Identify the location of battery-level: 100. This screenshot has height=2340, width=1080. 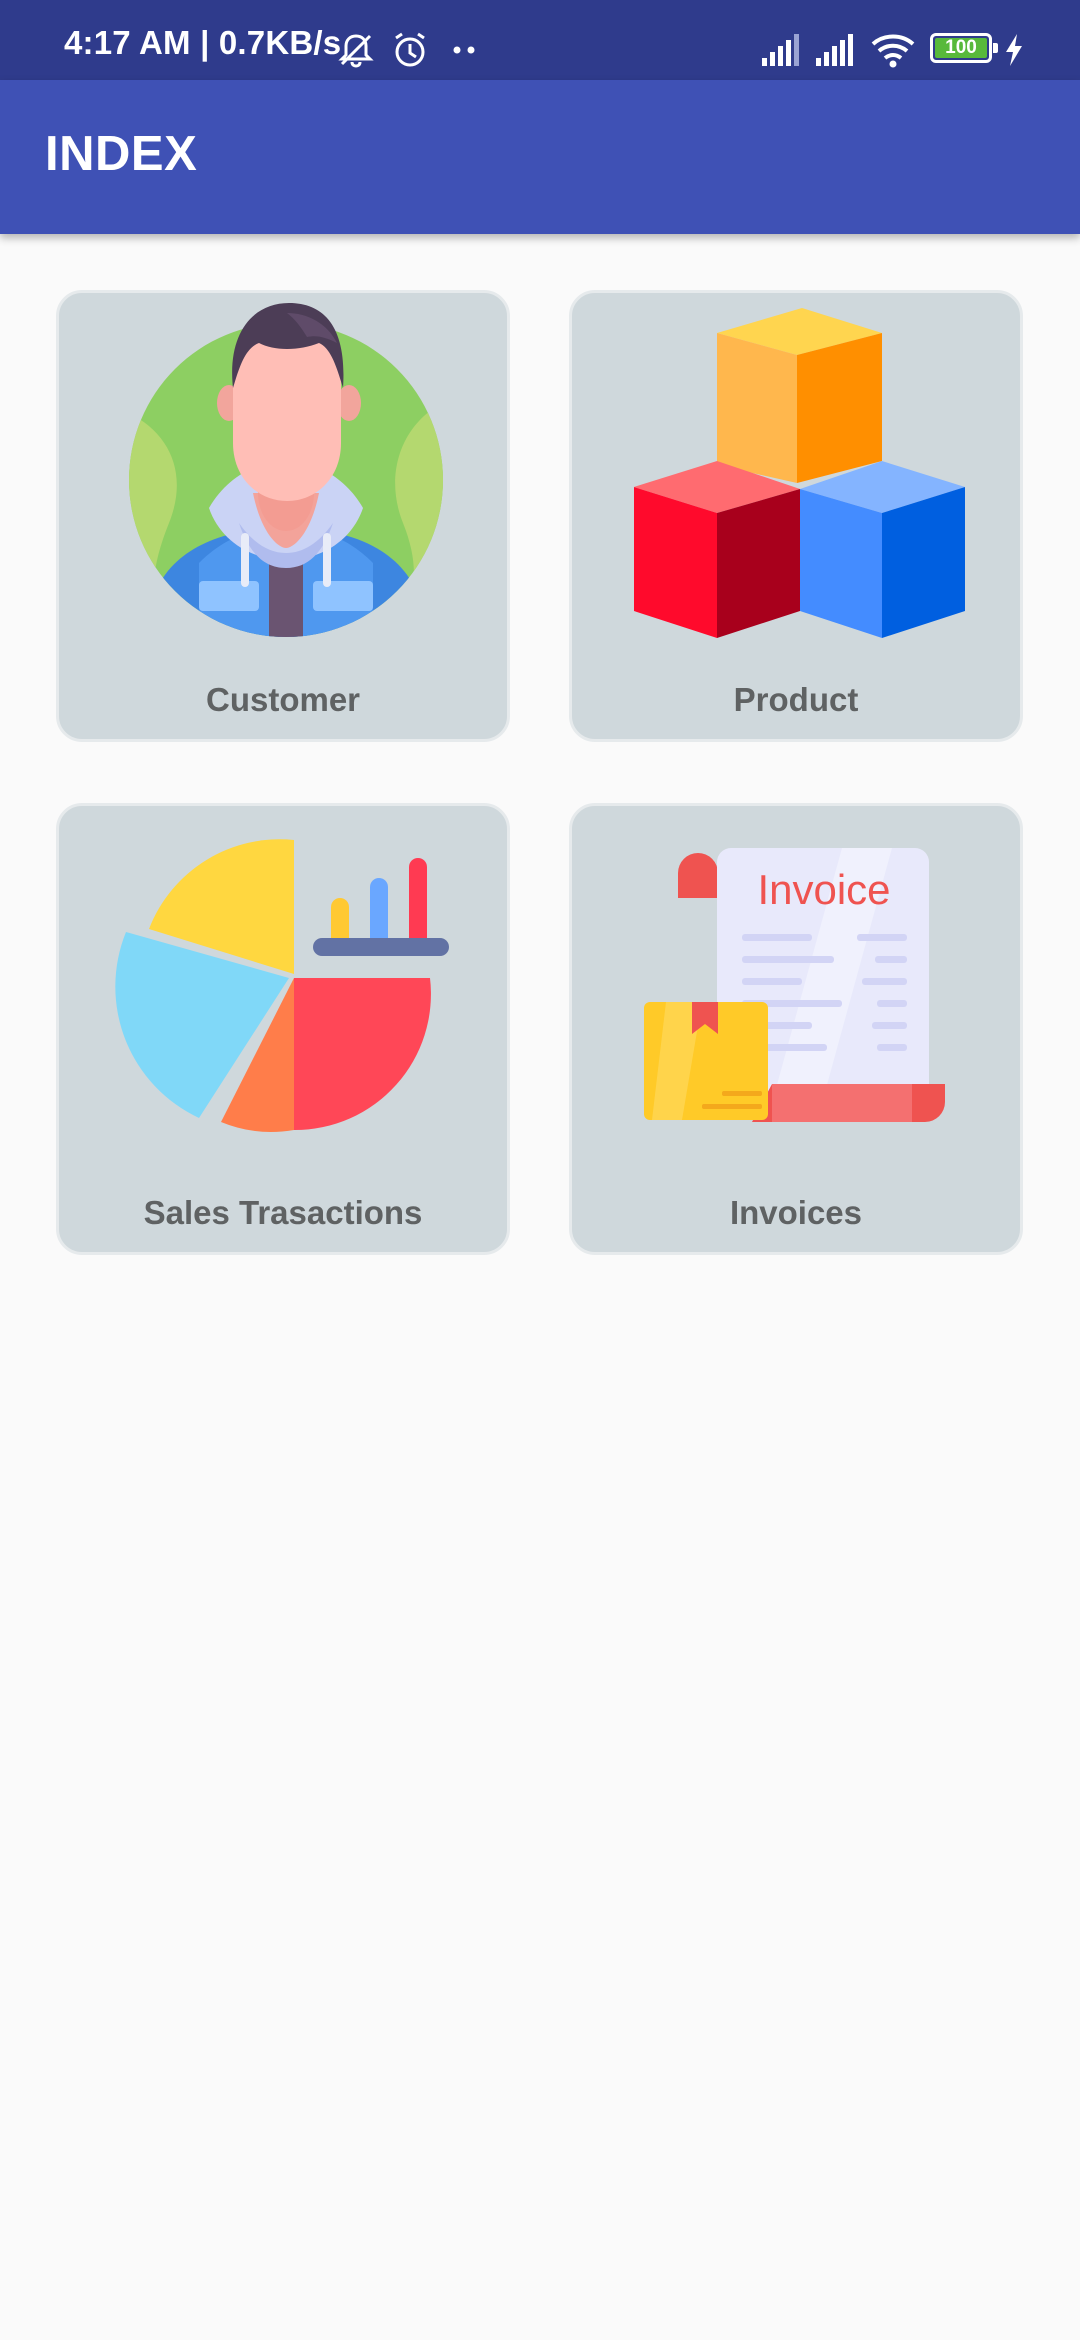
(961, 47).